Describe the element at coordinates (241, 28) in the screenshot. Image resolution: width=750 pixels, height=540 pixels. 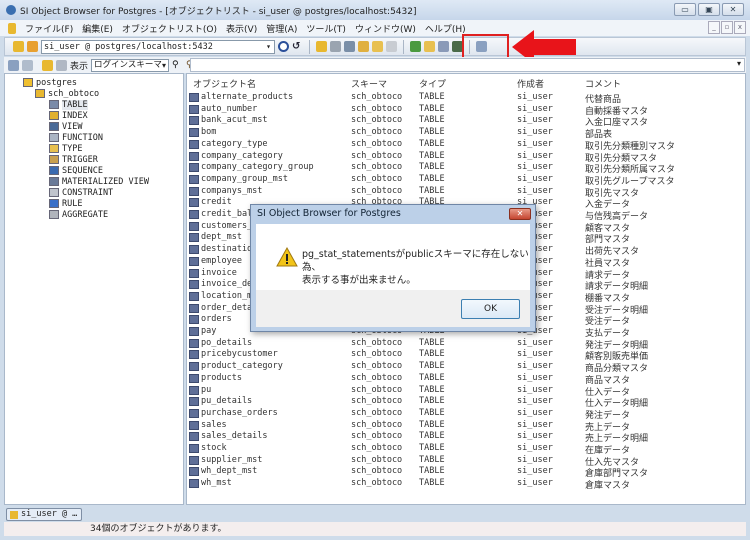
I see `menu-view: 表示(V)` at that location.